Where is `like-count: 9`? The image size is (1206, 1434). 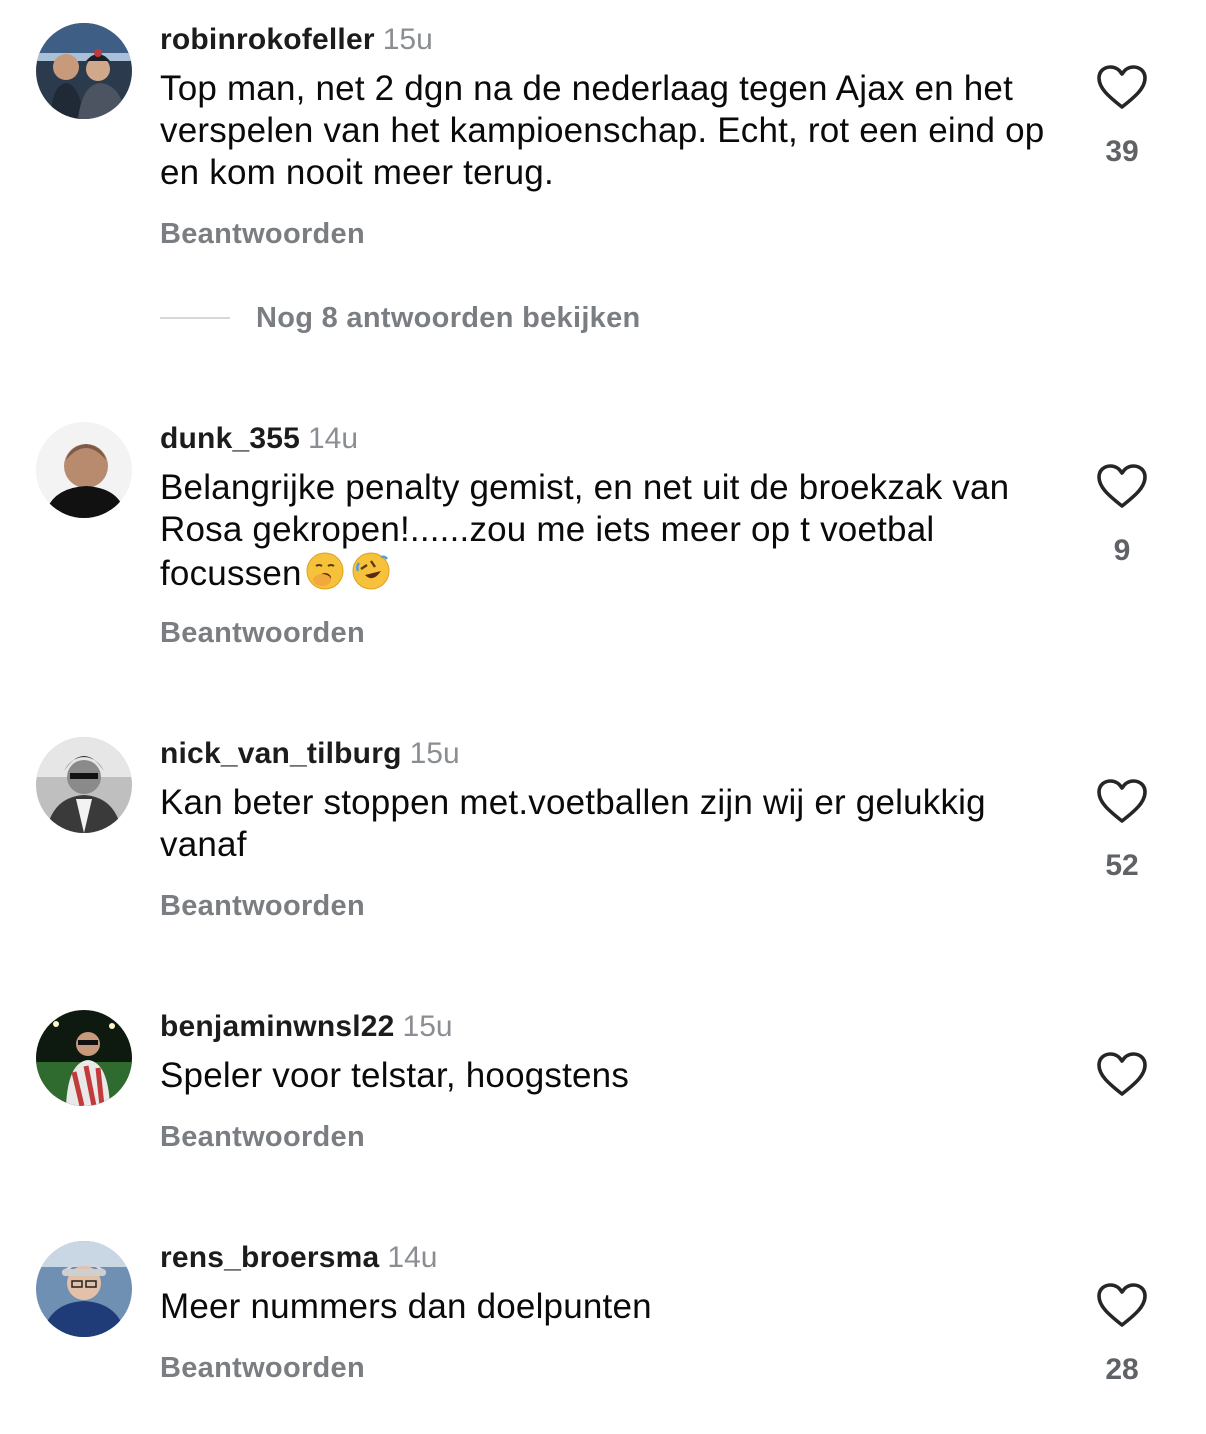
like-count: 9 is located at coordinates (1122, 550).